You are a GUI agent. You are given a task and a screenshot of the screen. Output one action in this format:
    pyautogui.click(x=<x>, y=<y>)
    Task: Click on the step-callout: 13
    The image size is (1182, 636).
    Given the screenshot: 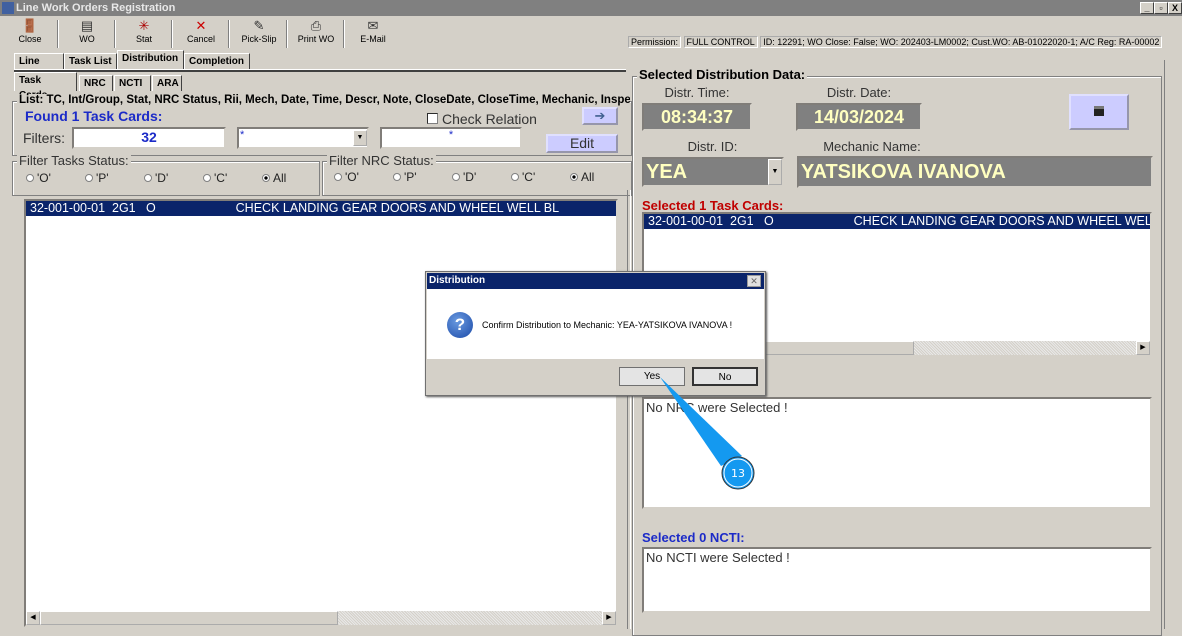 What is the action you would take?
    pyautogui.click(x=707, y=433)
    